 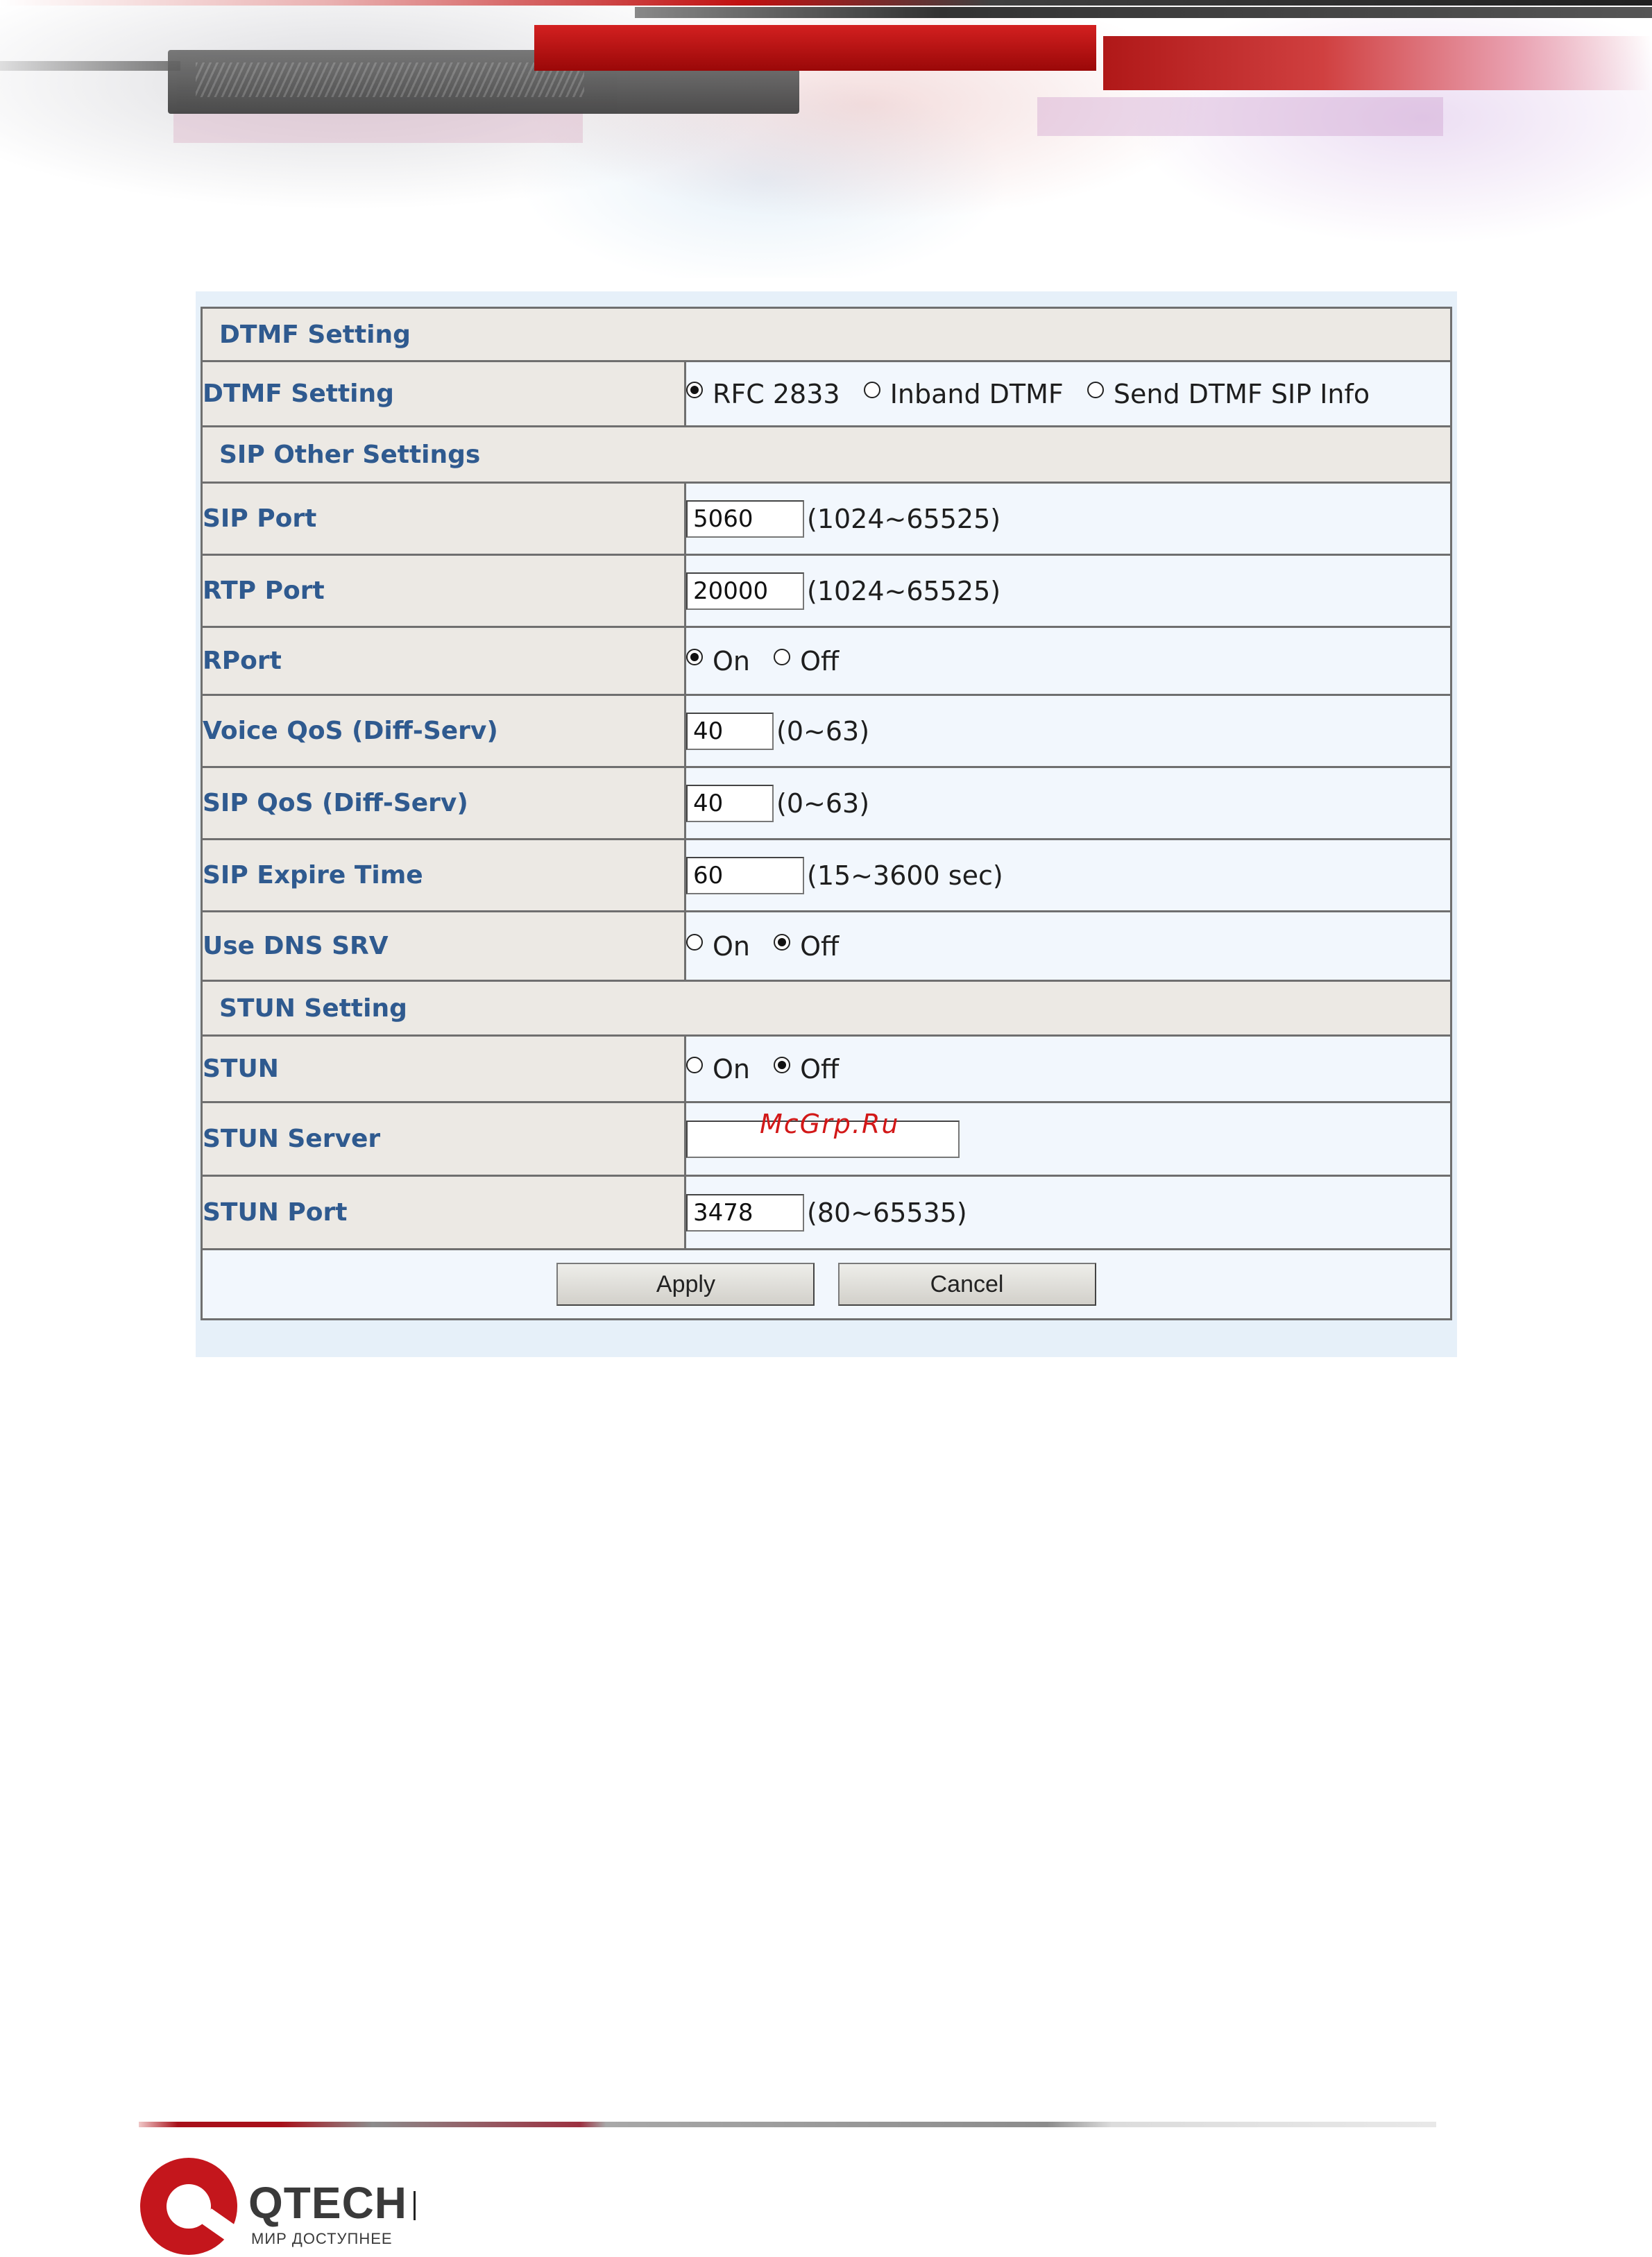 What do you see at coordinates (745, 875) in the screenshot?
I see `sip-expire-input: 60` at bounding box center [745, 875].